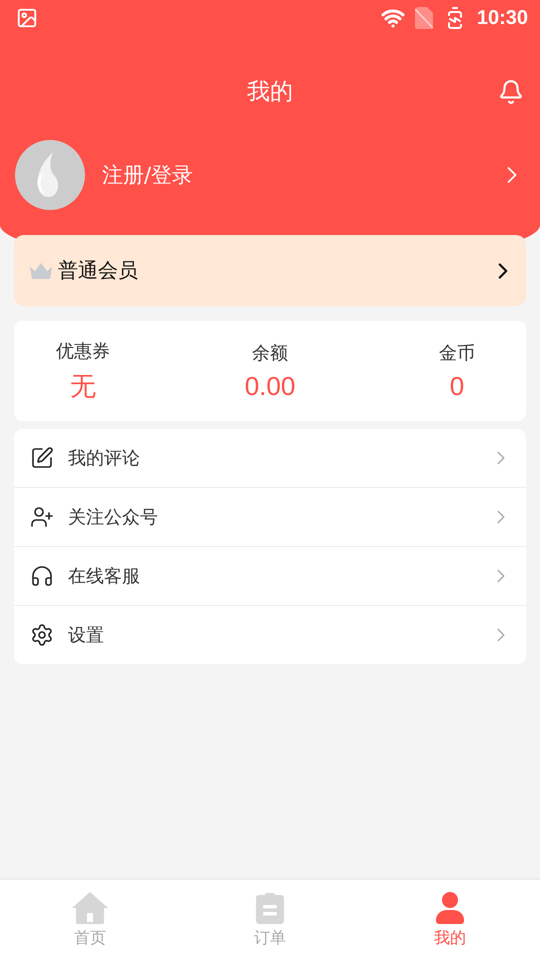 The image size is (540, 960). I want to click on stat-label: 金币, so click(457, 353).